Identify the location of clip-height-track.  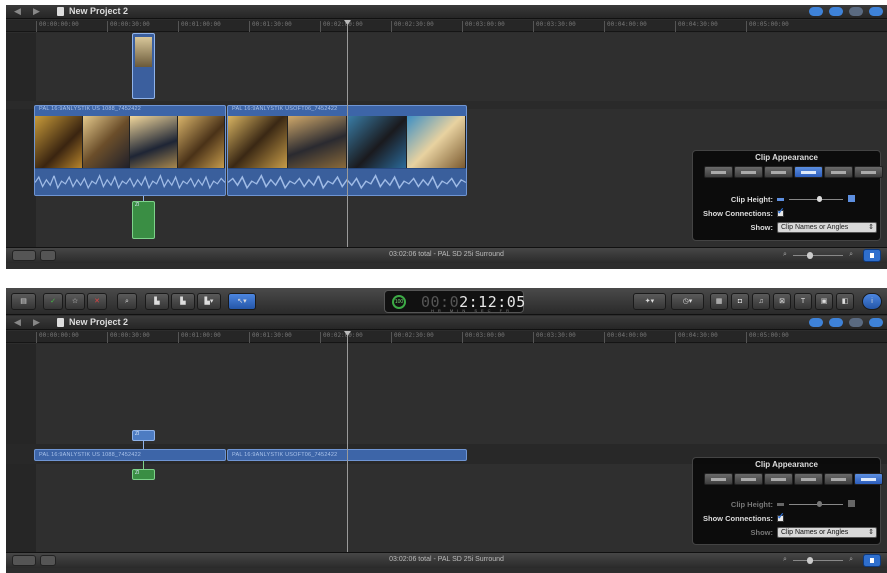
(816, 504).